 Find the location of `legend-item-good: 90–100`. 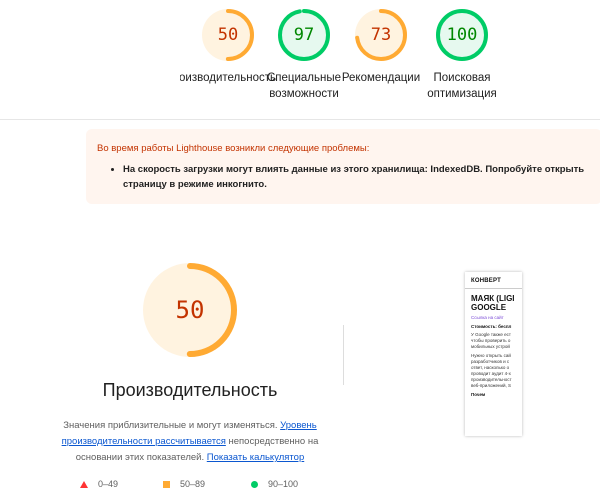

legend-item-good: 90–100 is located at coordinates (274, 484).